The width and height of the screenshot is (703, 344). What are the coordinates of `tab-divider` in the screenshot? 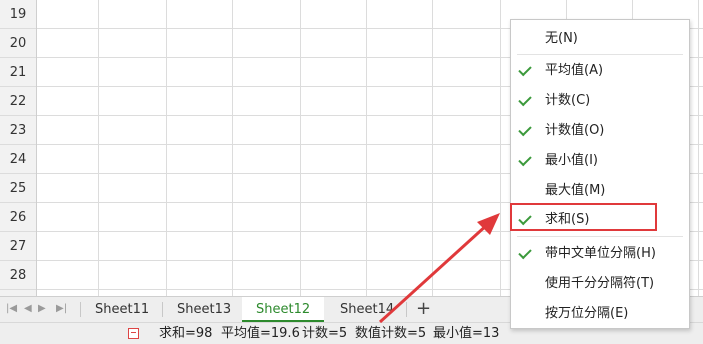 It's located at (406, 309).